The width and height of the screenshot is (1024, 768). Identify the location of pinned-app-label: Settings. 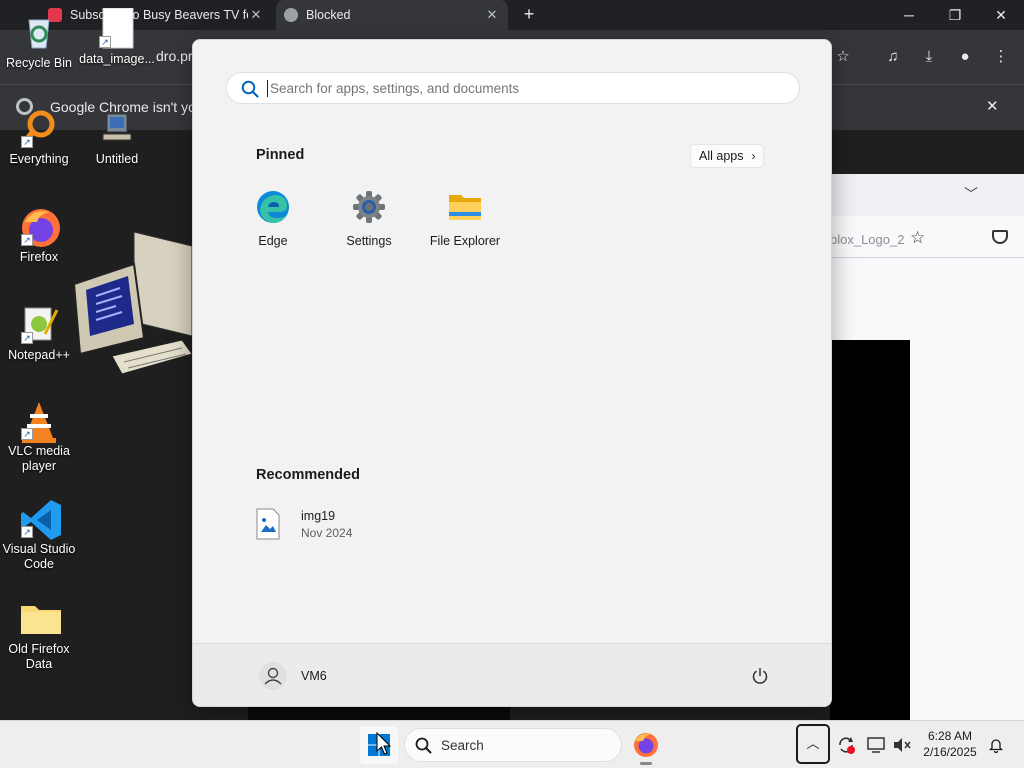
(369, 241).